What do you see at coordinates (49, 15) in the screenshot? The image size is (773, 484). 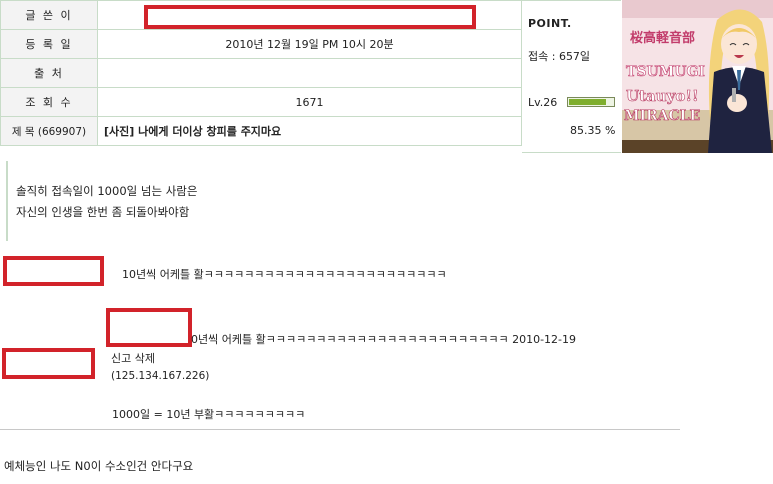 I see `writer-label: 글 쓴 이` at bounding box center [49, 15].